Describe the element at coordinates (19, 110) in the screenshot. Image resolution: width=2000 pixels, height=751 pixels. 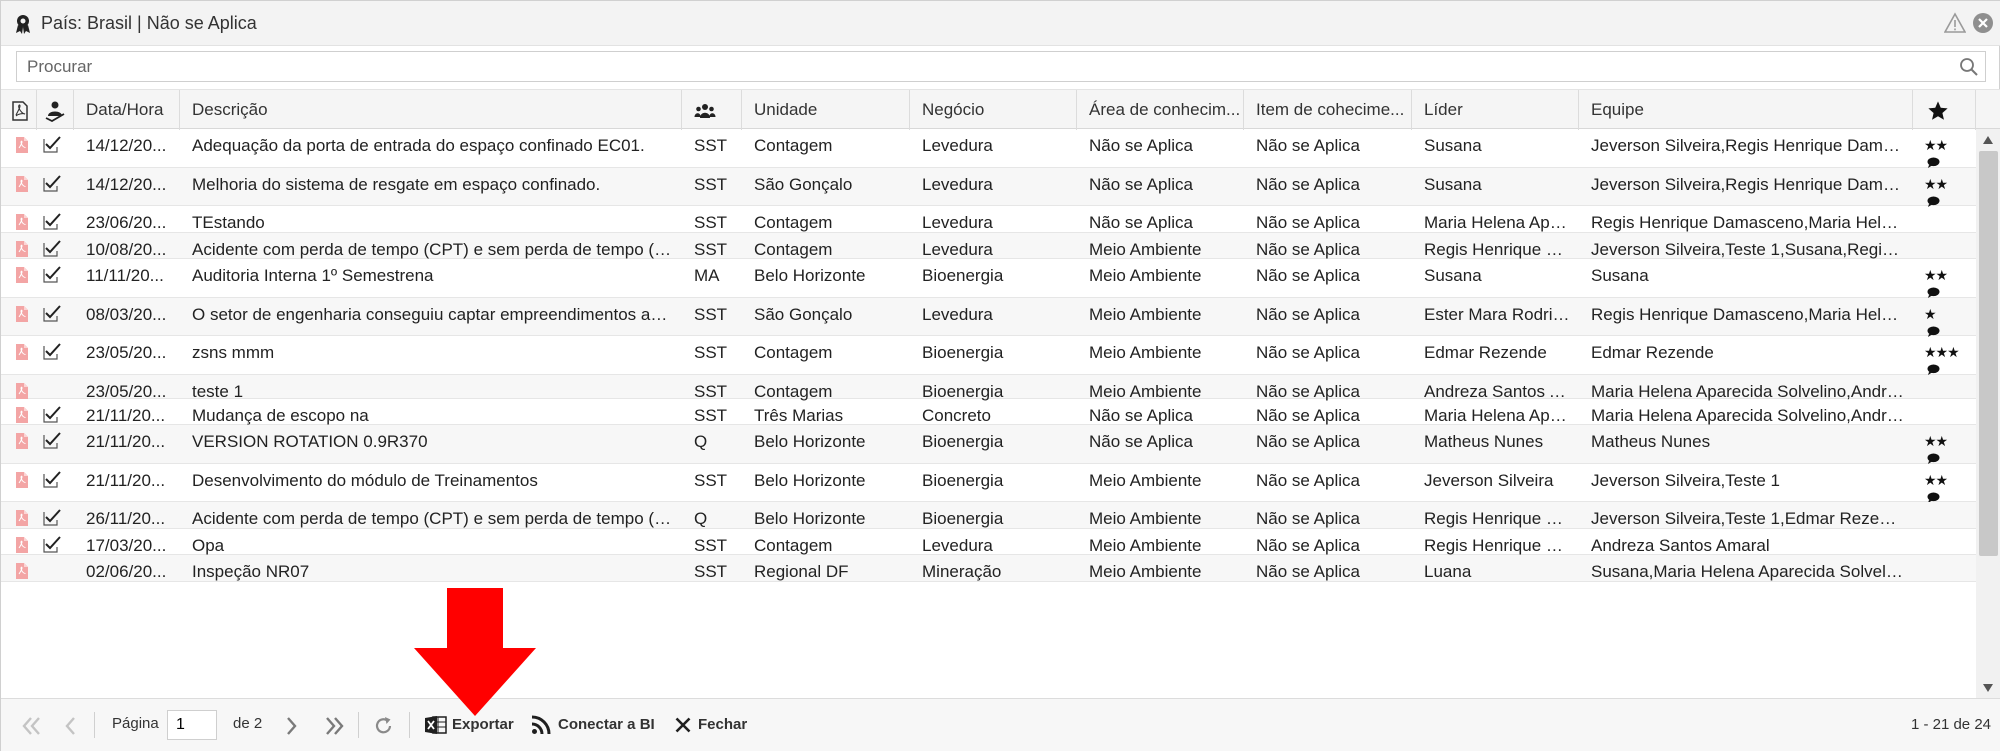
I see `column-header-pdf` at that location.